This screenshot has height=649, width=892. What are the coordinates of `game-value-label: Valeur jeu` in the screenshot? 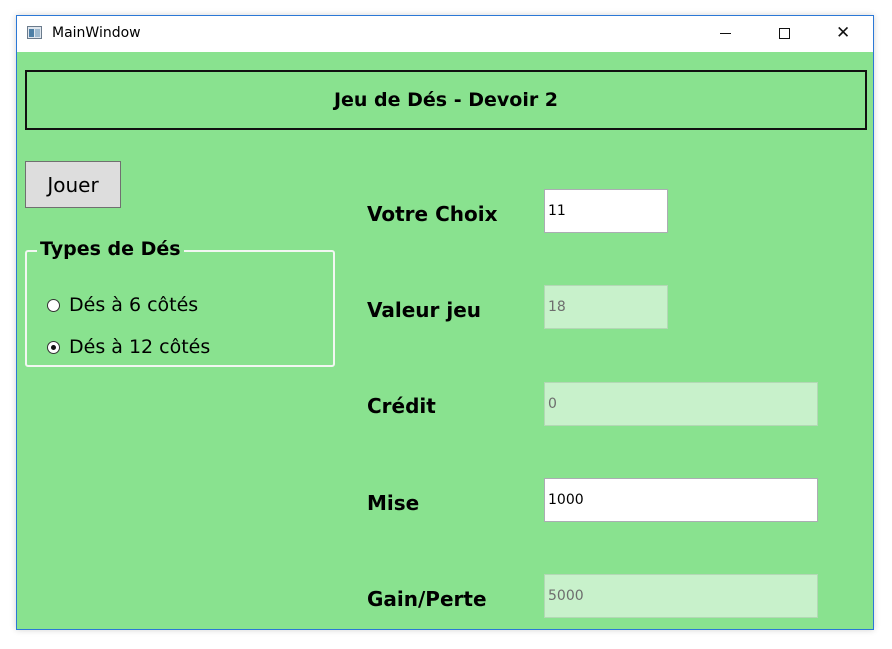 It's located at (424, 310).